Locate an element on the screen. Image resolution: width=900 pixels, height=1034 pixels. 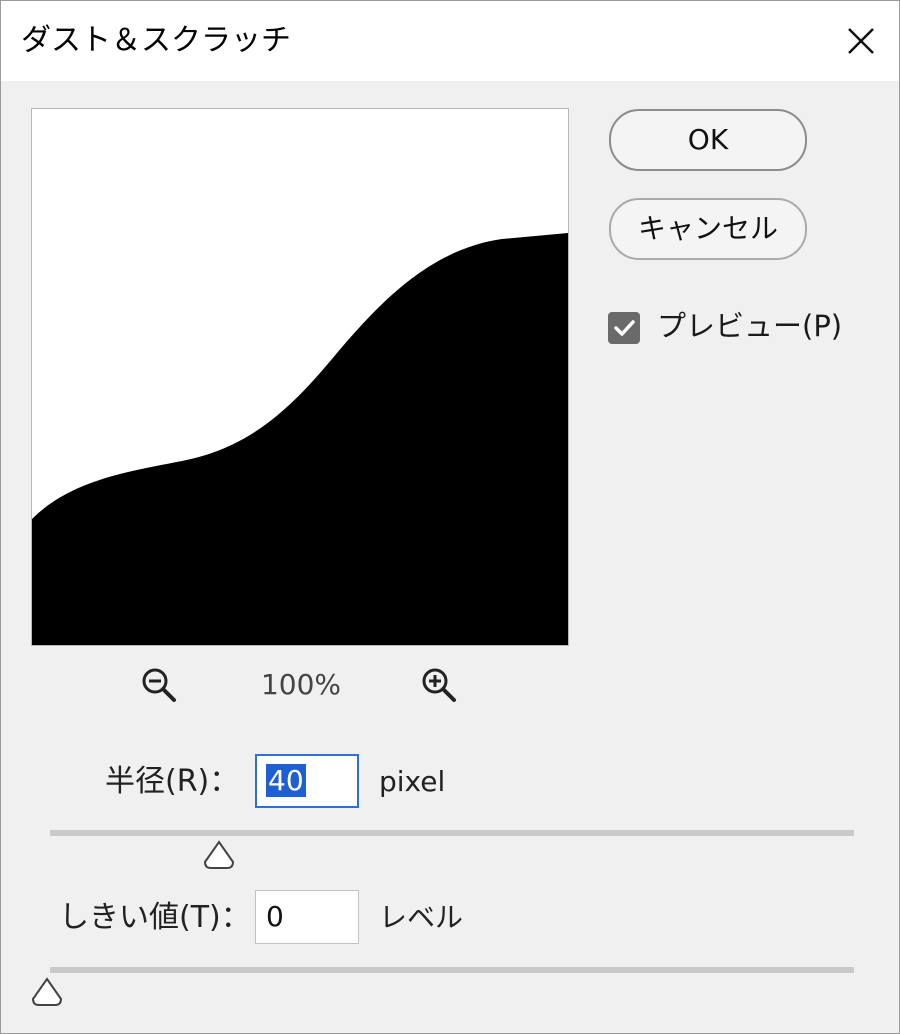
dialog-title: ダスト＆スクラッチ is located at coordinates (156, 40).